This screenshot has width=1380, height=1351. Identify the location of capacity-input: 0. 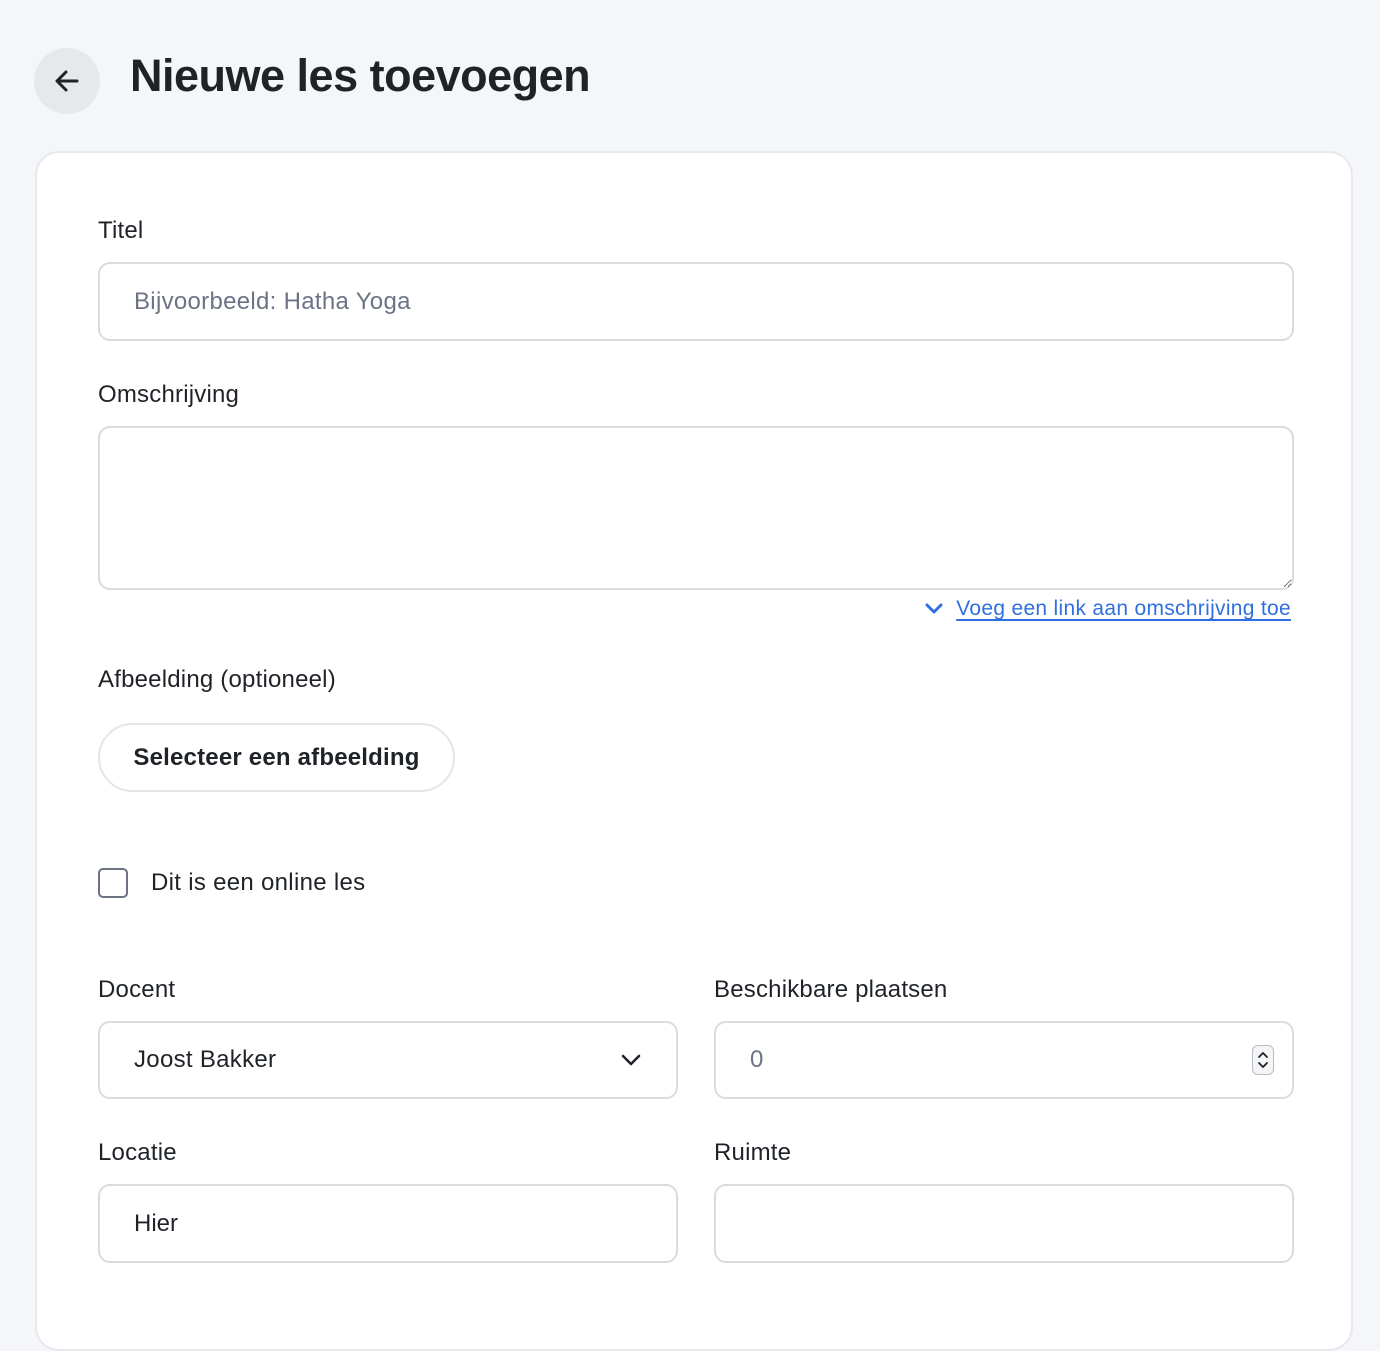
(1004, 1060).